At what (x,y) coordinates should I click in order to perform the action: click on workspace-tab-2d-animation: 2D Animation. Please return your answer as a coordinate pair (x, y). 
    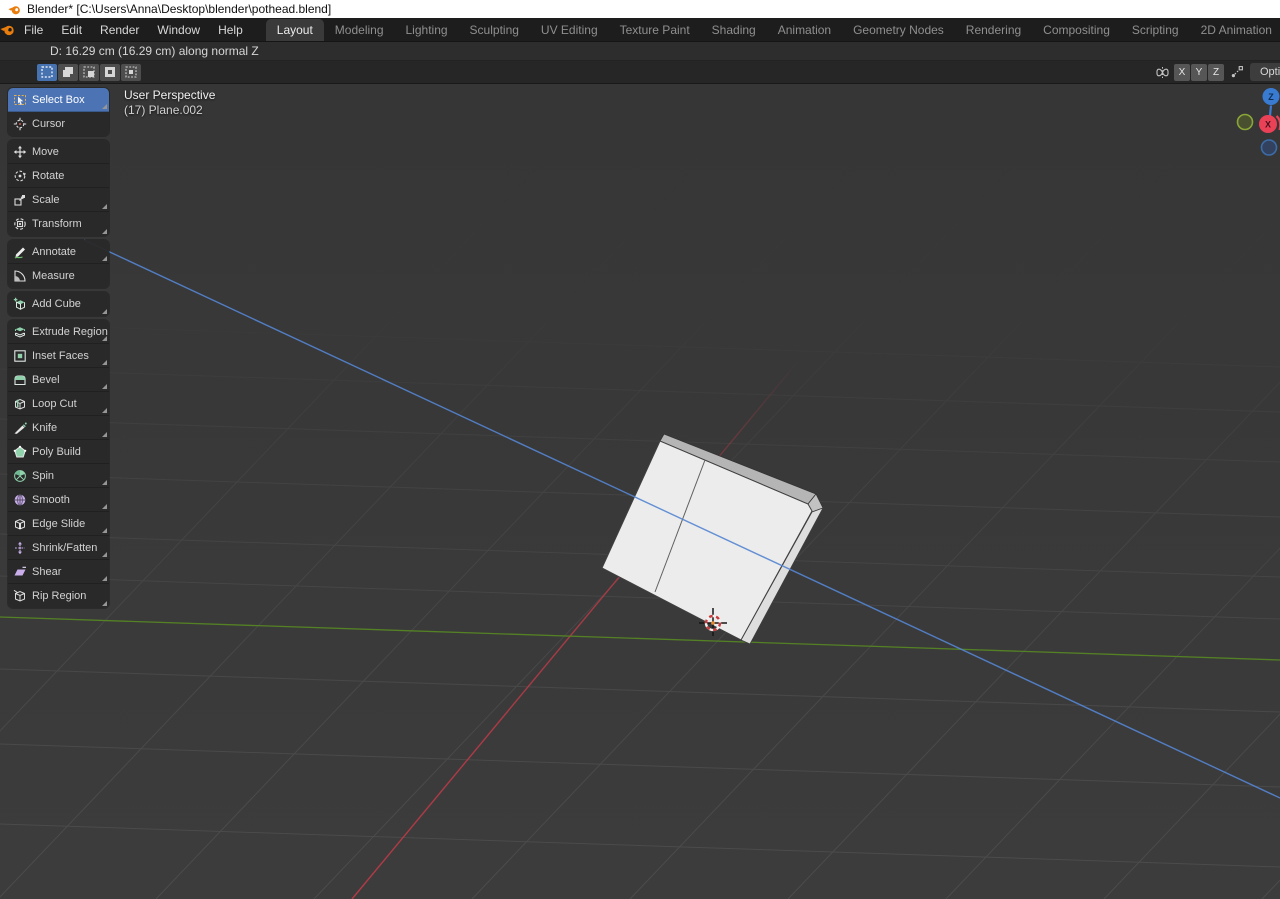
    Looking at the image, I should click on (1235, 30).